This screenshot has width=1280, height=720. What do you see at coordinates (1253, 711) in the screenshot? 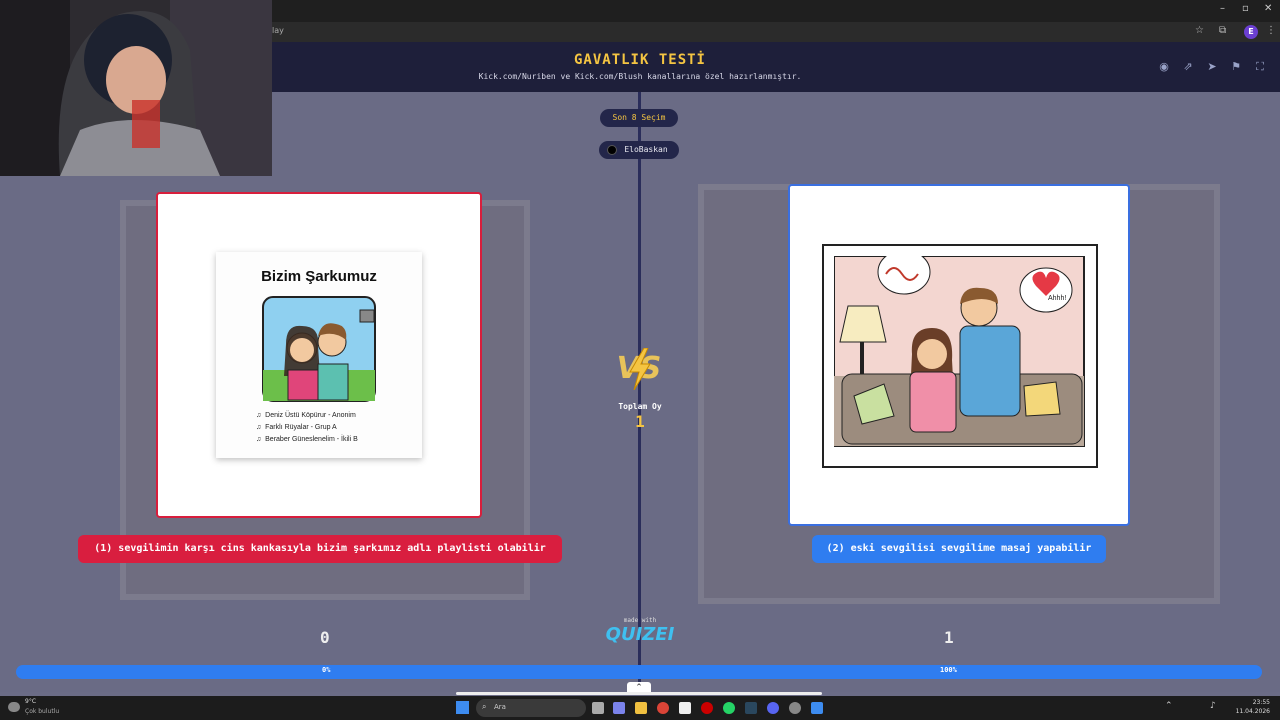
I see `clock-date: 11.04.2026` at bounding box center [1253, 711].